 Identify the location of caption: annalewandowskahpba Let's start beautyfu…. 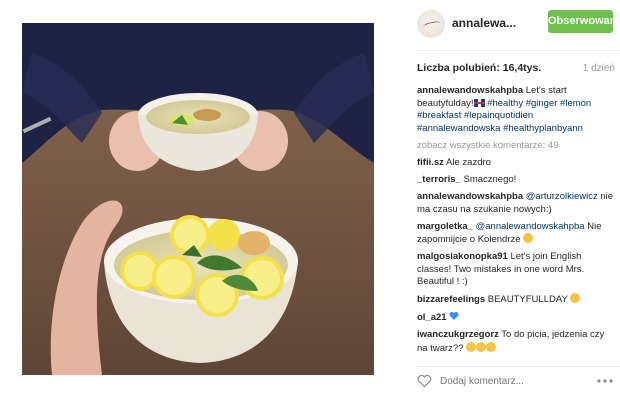
(516, 110).